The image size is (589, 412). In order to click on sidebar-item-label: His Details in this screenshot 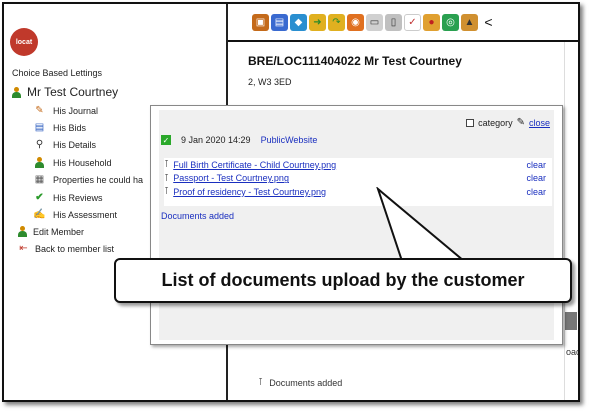, I will do `click(75, 145)`.